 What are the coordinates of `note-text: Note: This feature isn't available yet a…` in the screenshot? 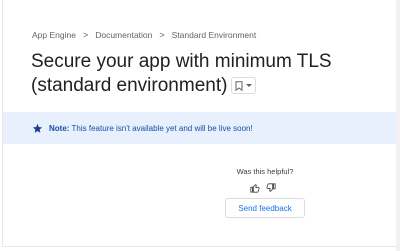 It's located at (151, 128).